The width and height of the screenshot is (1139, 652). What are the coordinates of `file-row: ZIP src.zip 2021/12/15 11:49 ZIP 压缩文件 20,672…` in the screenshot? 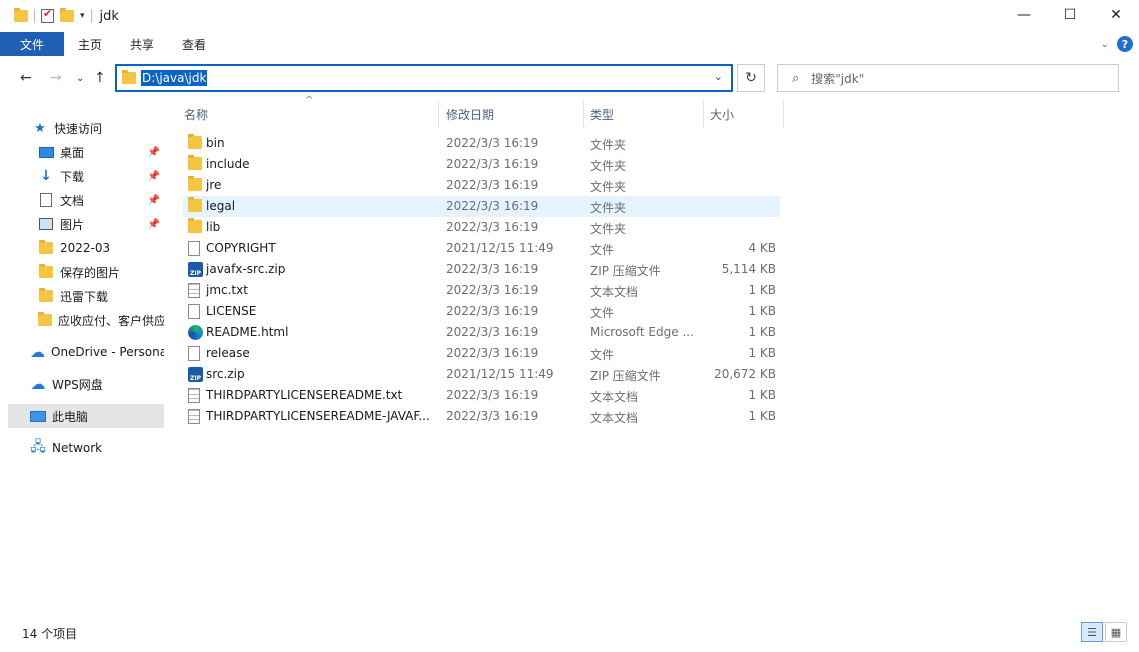 It's located at (481, 374).